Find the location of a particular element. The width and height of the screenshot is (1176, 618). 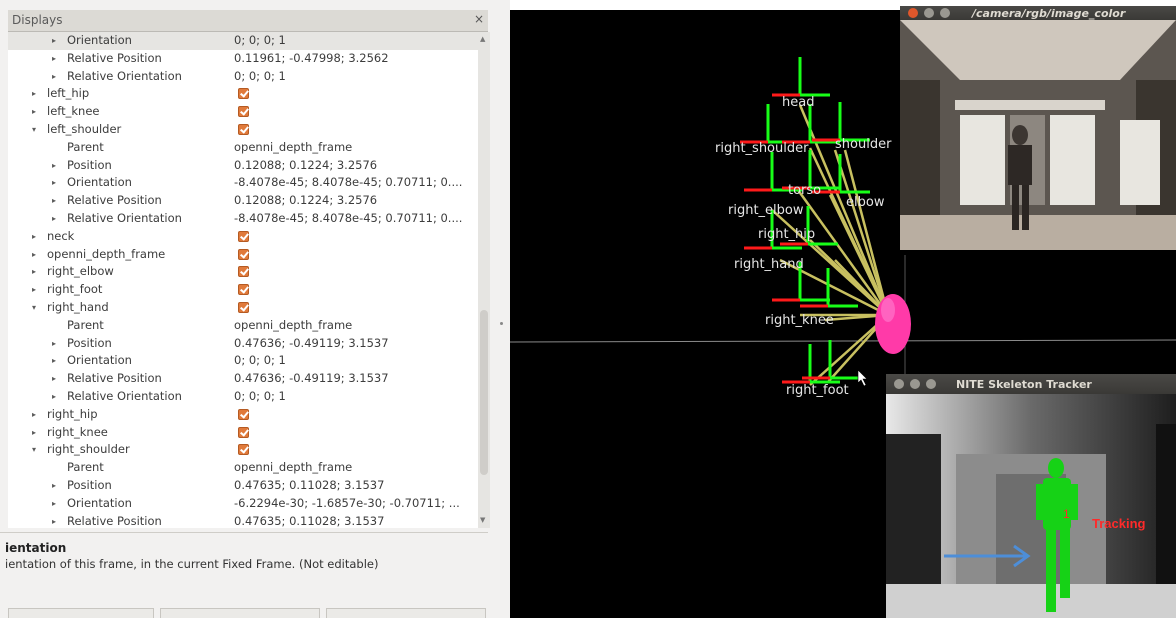

rgb-camera-window: /camera/rgb/image_color is located at coordinates (1038, 128).